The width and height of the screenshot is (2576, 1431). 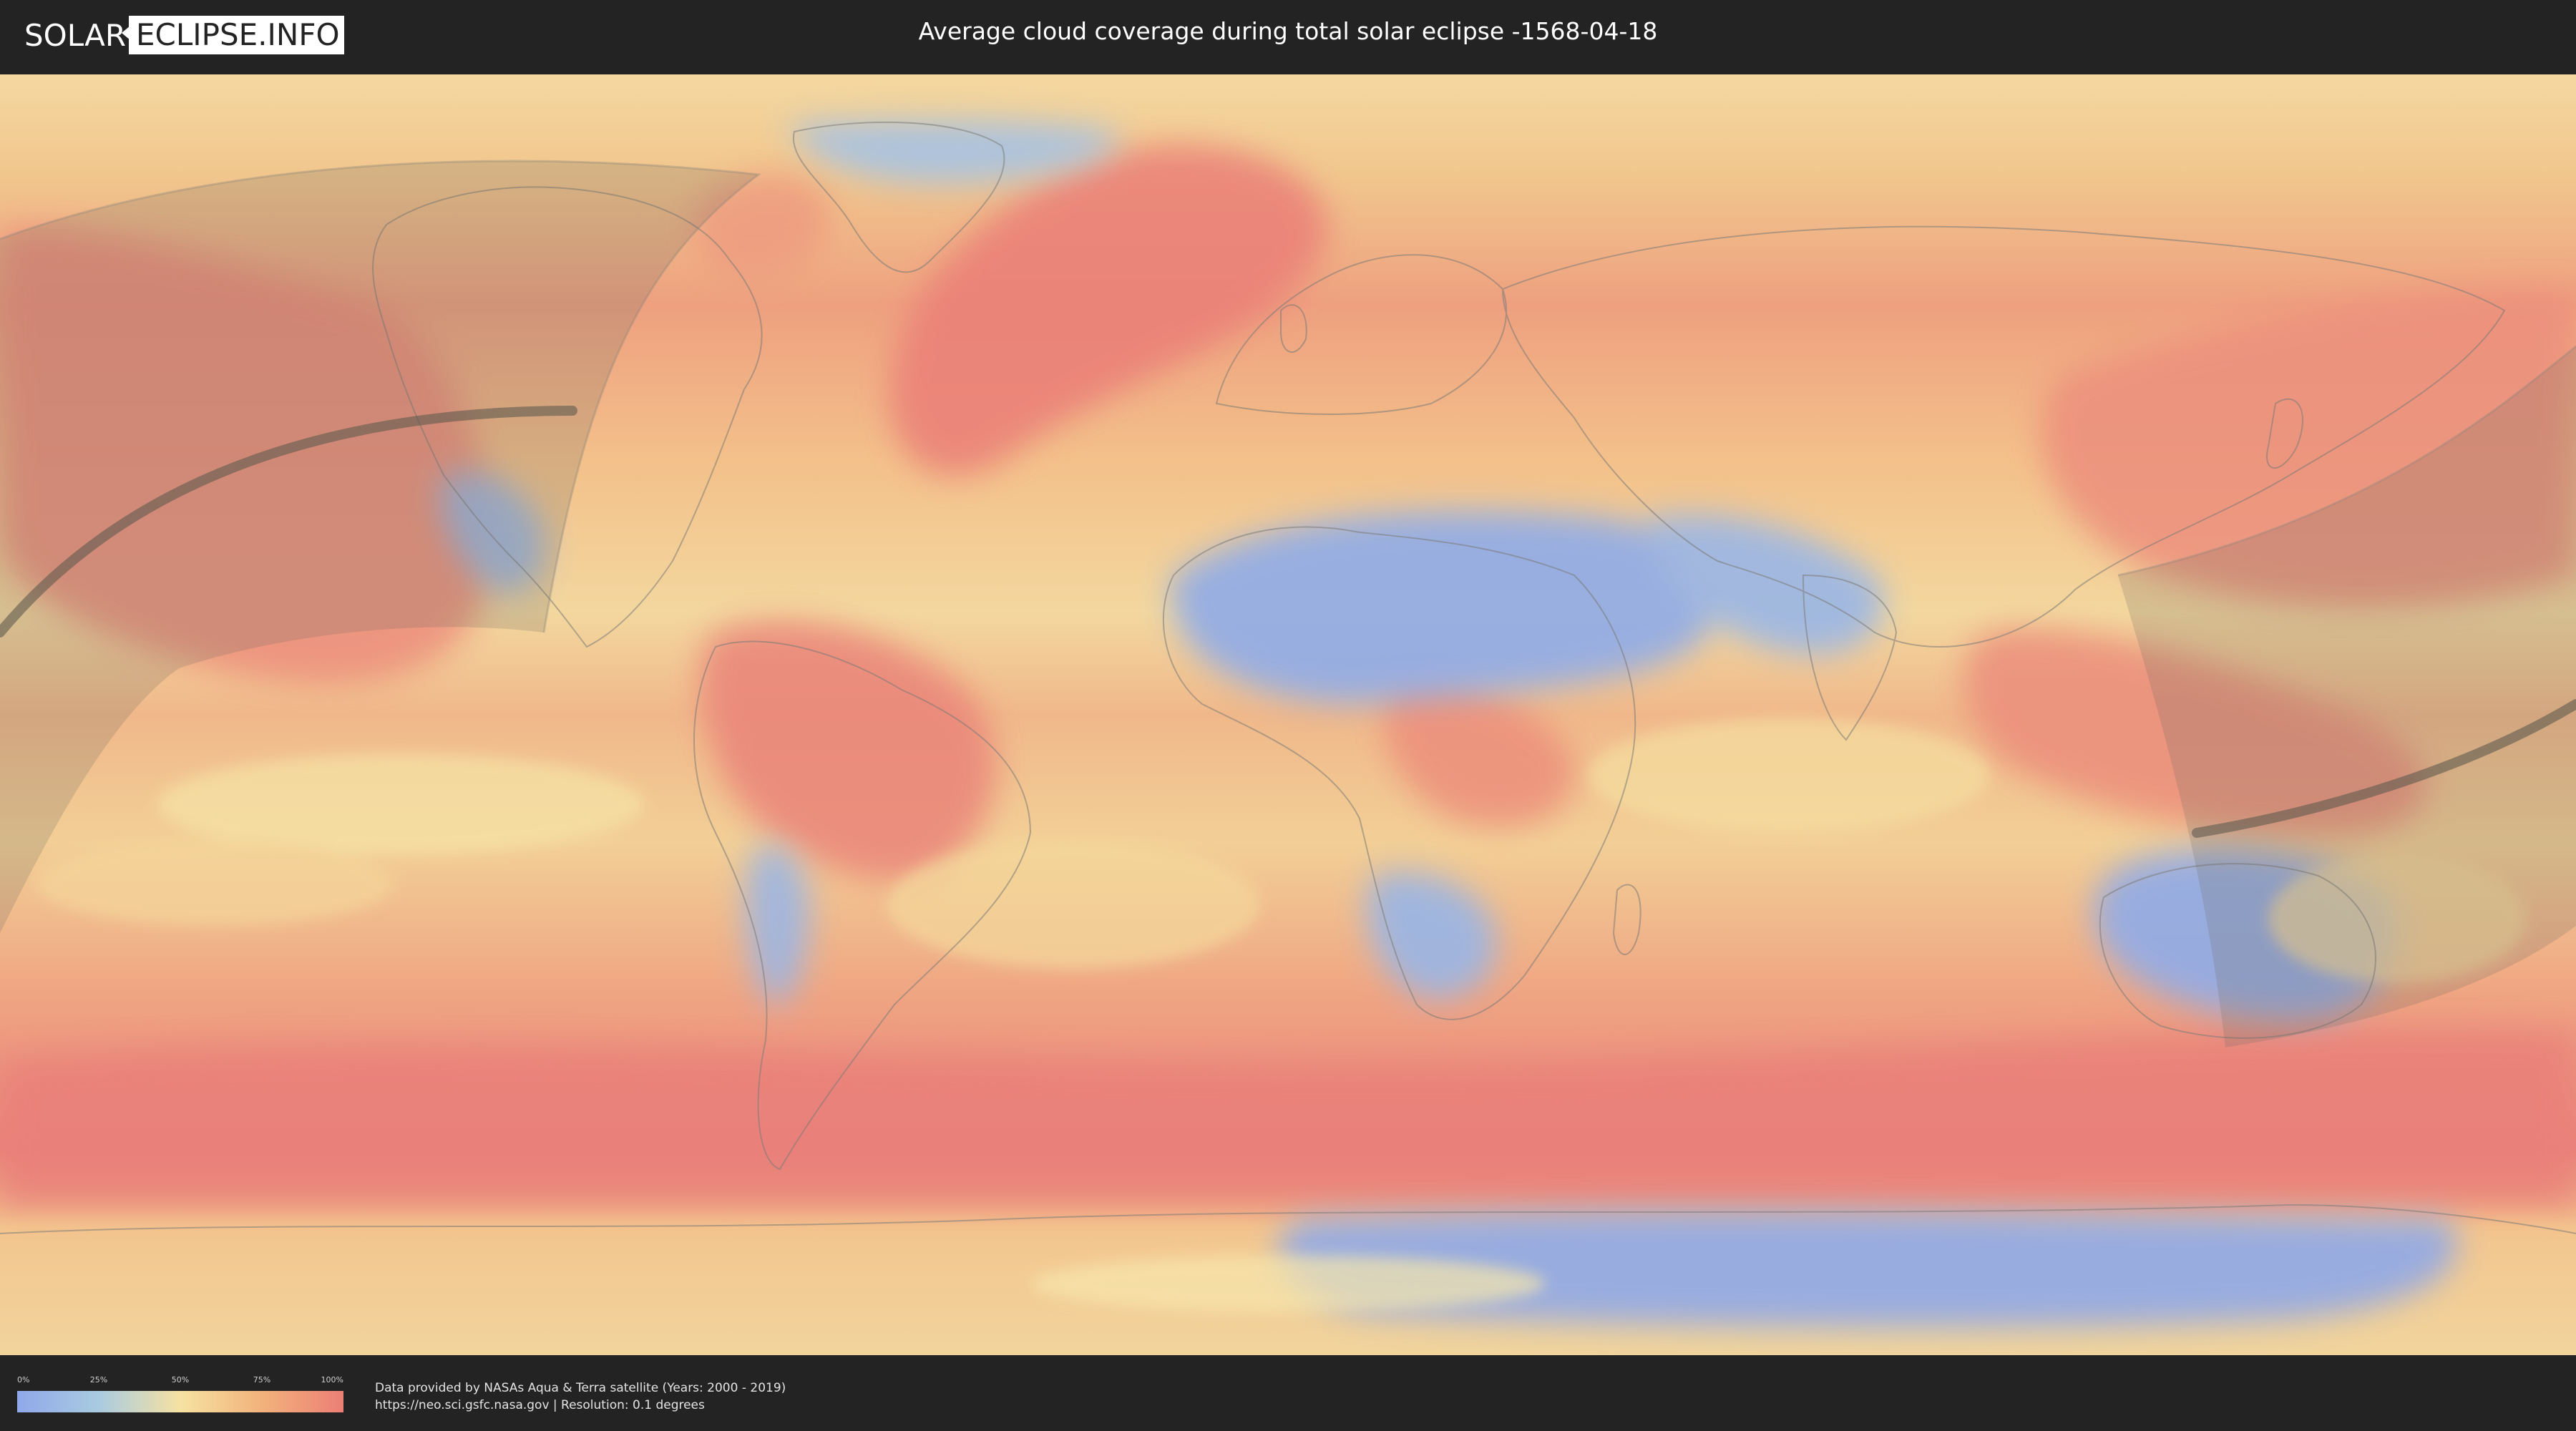 What do you see at coordinates (332, 1379) in the screenshot?
I see `legend-tick-100: 100%` at bounding box center [332, 1379].